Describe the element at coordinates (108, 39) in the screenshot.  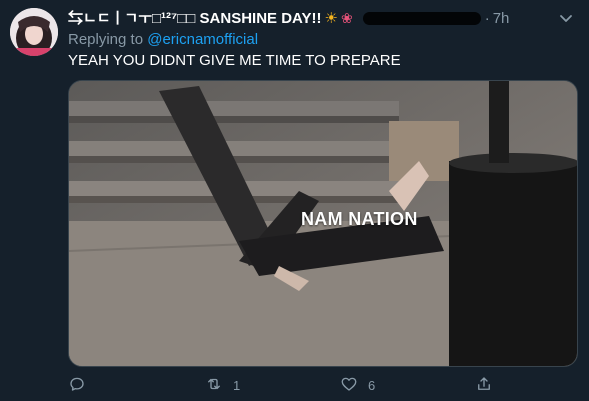
I see `replying-prefix: Replying to` at that location.